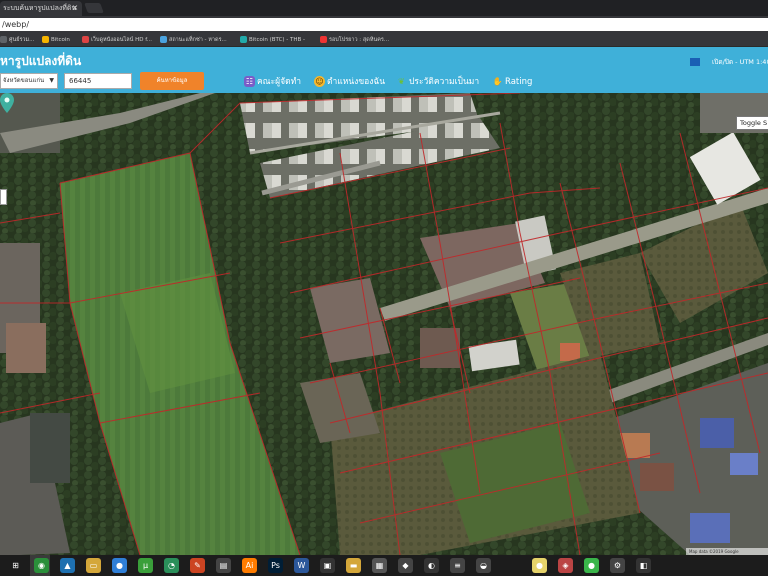 The height and width of the screenshot is (576, 768). I want to click on url-field: /webp/, so click(384, 24).